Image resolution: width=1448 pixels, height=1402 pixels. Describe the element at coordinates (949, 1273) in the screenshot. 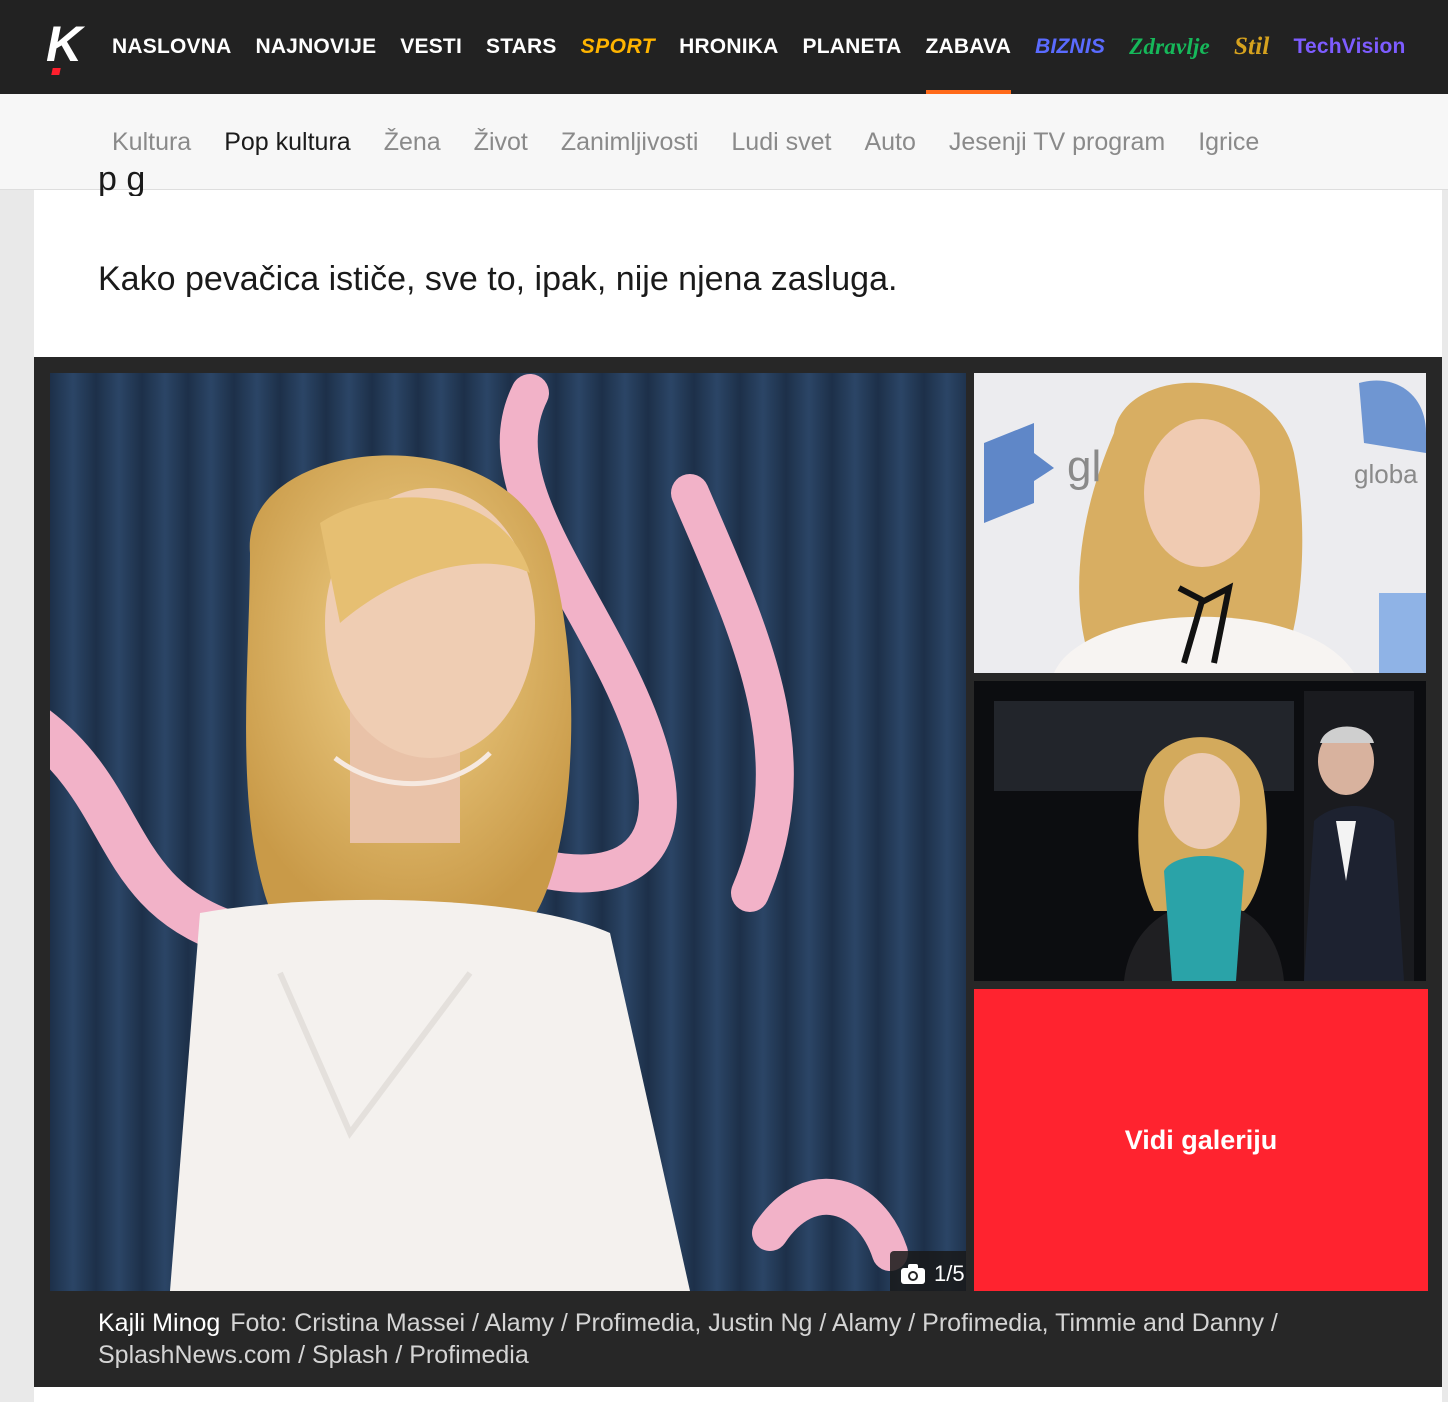

I see `photo-counter-text: 1/5` at that location.